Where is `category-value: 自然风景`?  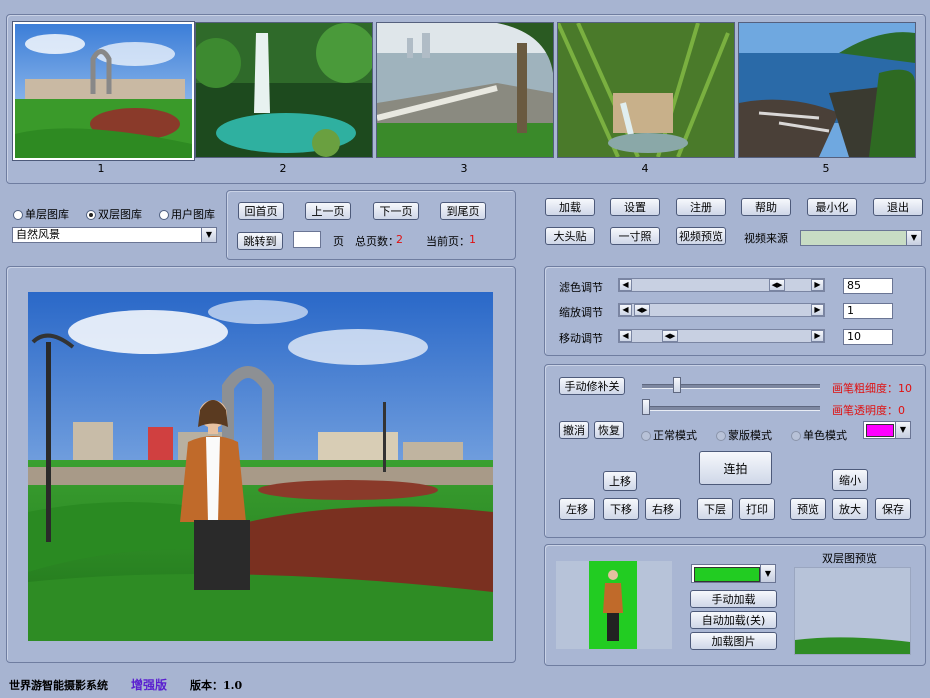 category-value: 自然风景 is located at coordinates (38, 234).